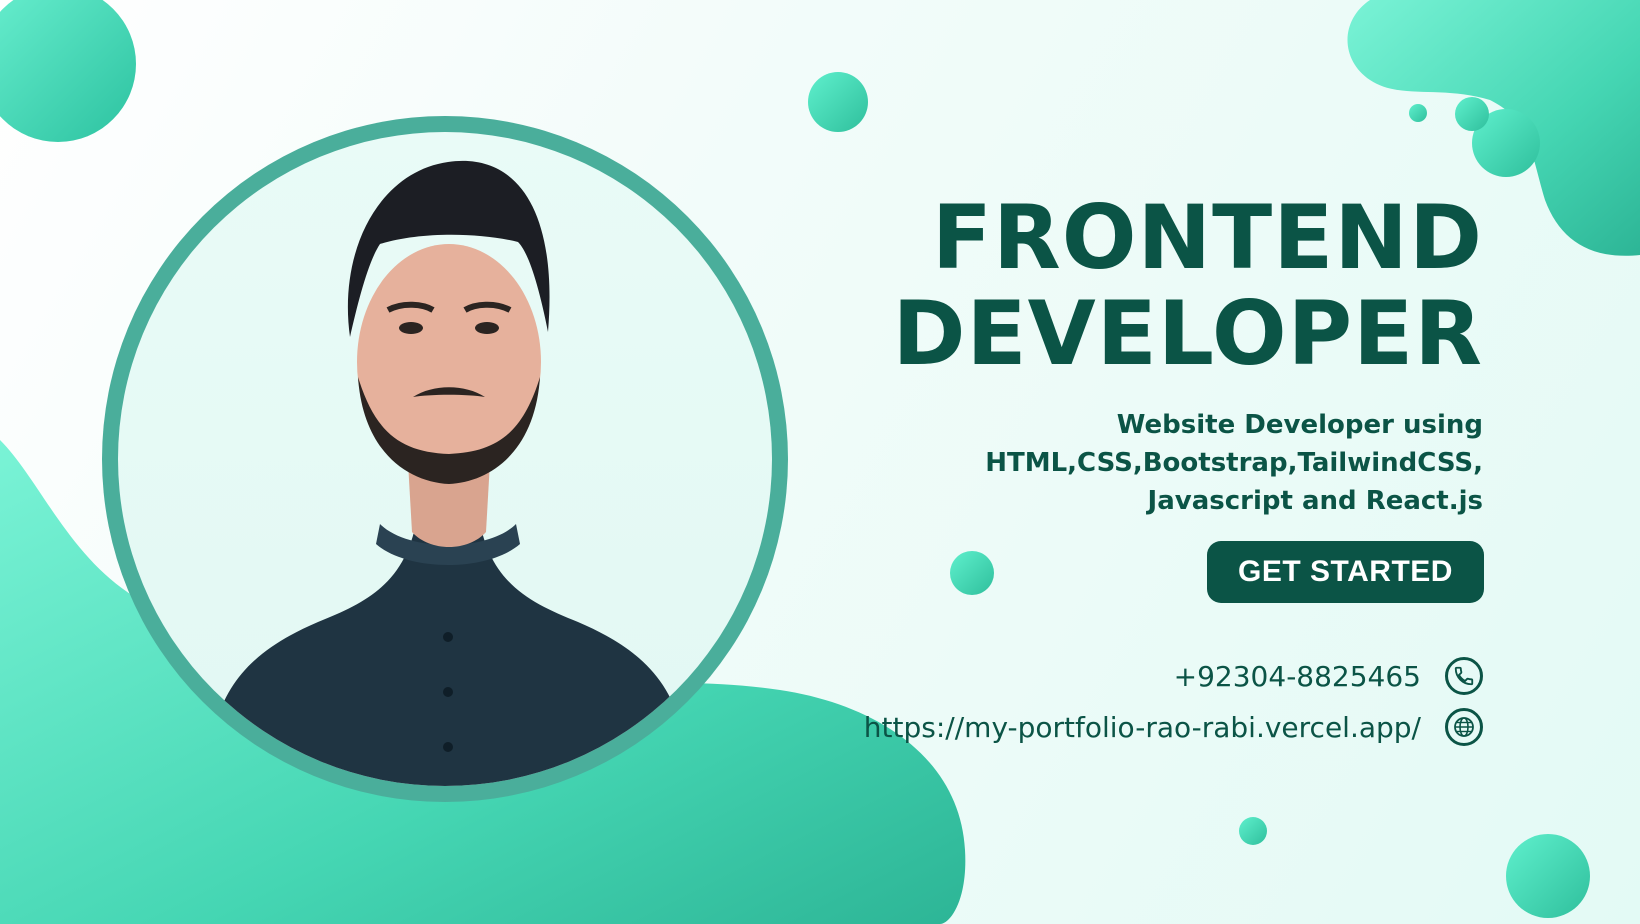 The width and height of the screenshot is (1640, 924). What do you see at coordinates (1207, 237) in the screenshot?
I see `title-line-1: FRONTEND` at bounding box center [1207, 237].